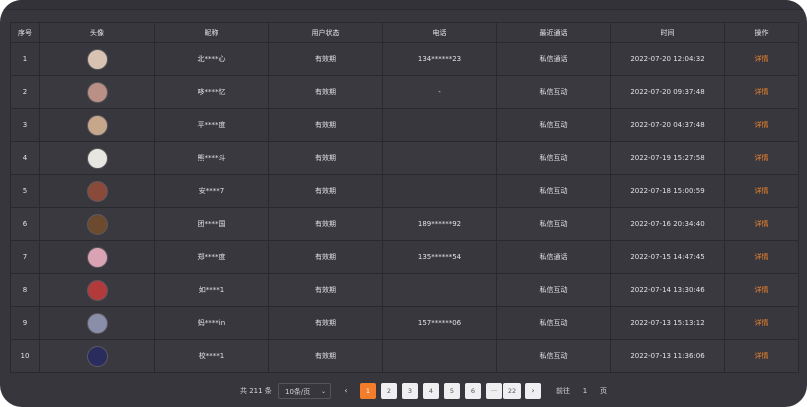 This screenshot has width=807, height=407. What do you see at coordinates (667, 323) in the screenshot?
I see `row-time: 2022-07-13 15:13:12` at bounding box center [667, 323].